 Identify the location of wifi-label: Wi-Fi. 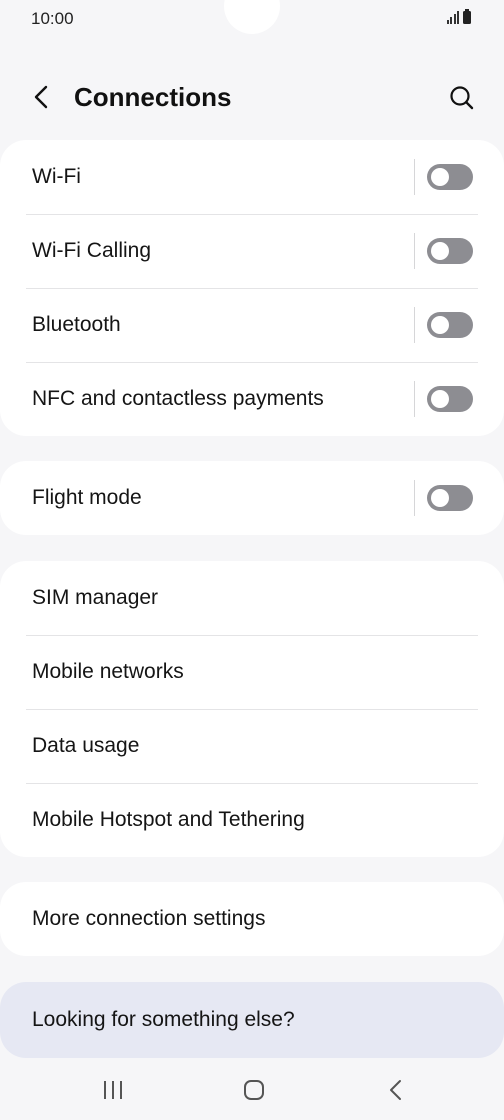
(56, 176).